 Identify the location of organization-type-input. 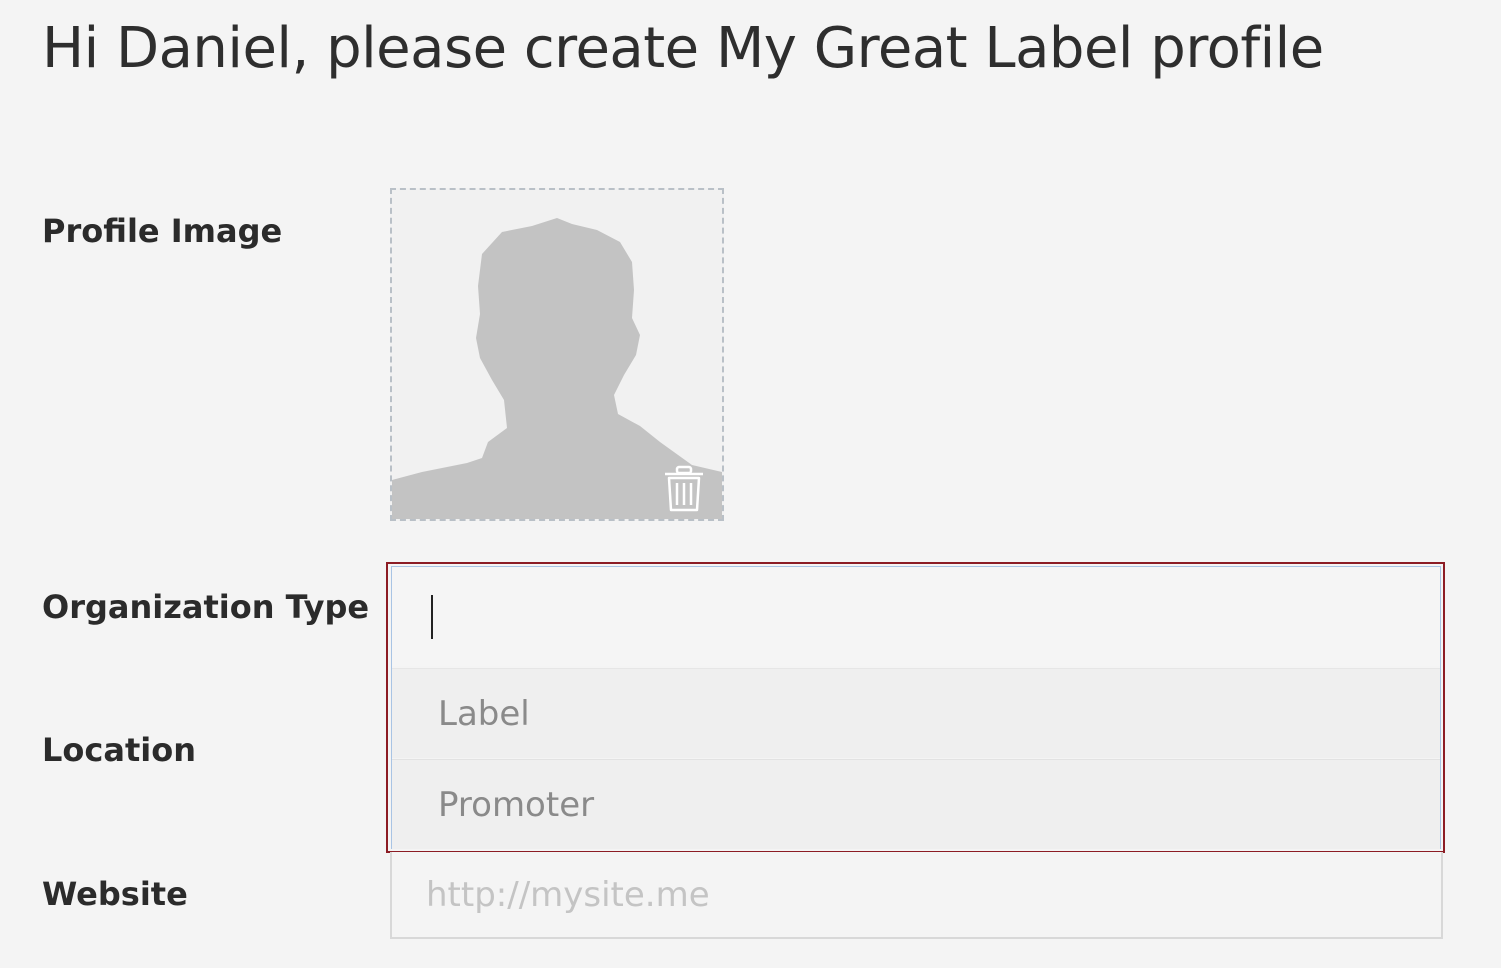
(916, 616).